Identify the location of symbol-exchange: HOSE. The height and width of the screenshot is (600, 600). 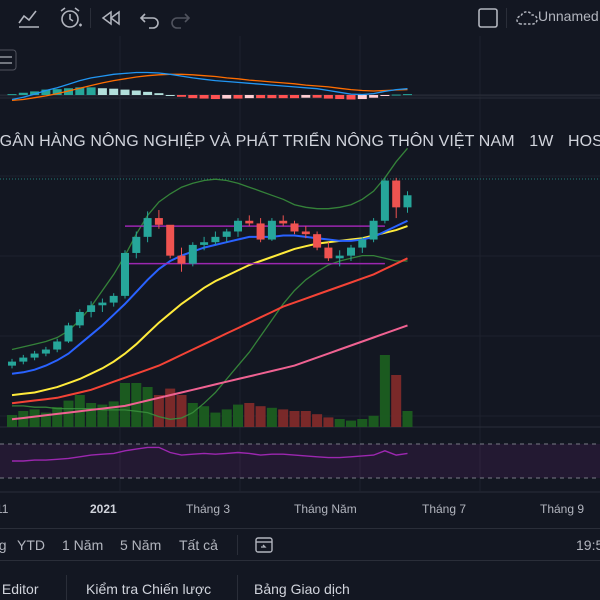
(583, 141).